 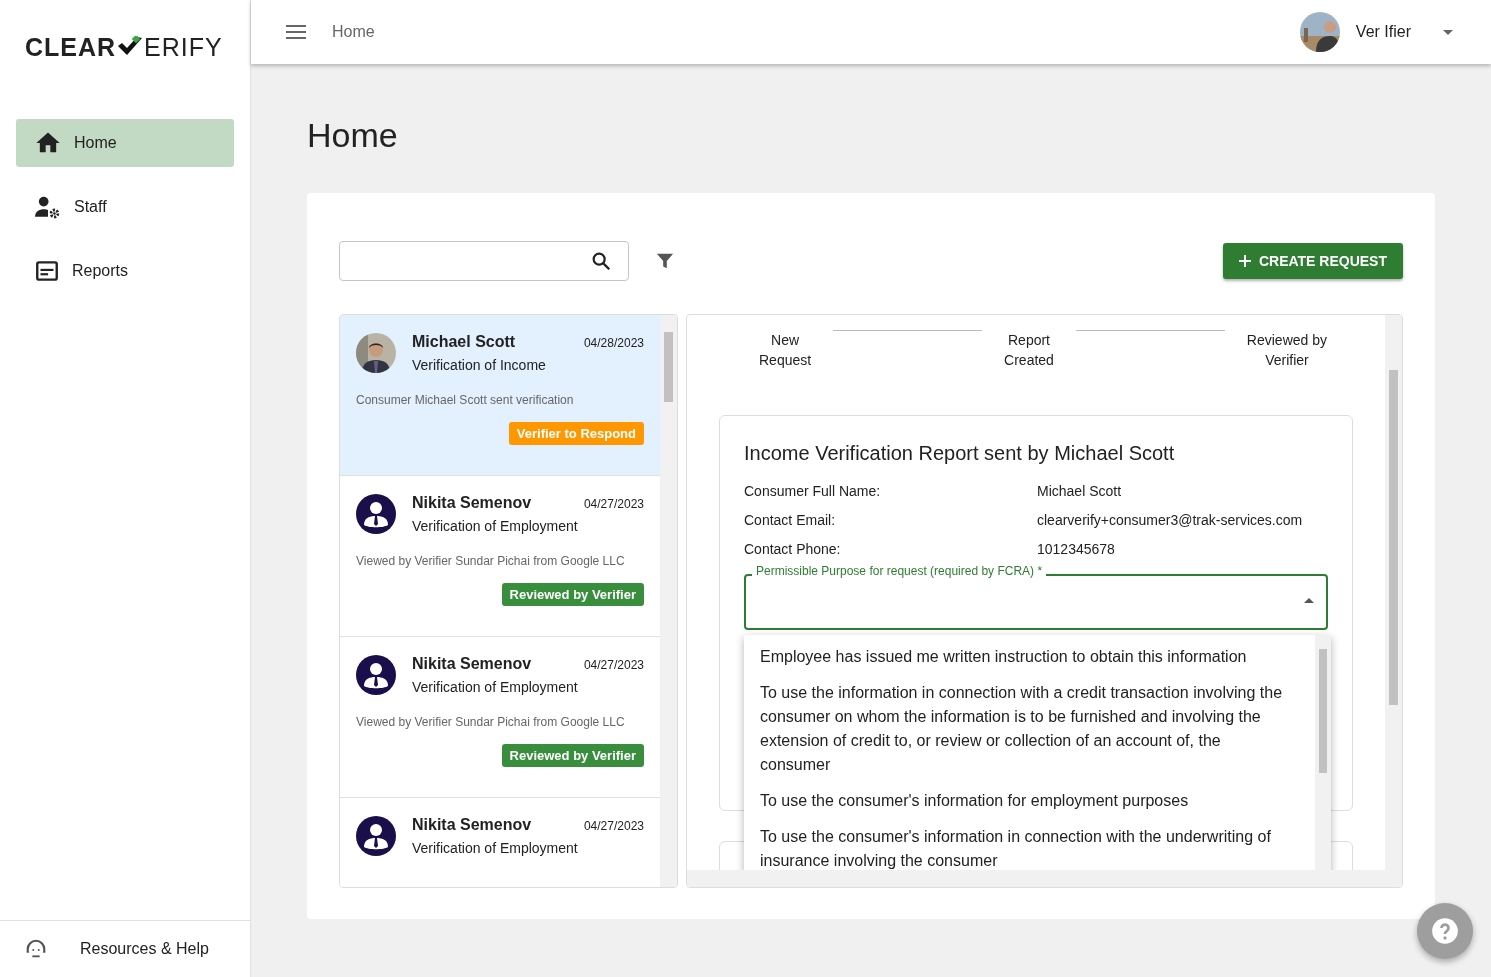 What do you see at coordinates (613, 343) in the screenshot?
I see `request-date: 04/28/2023` at bounding box center [613, 343].